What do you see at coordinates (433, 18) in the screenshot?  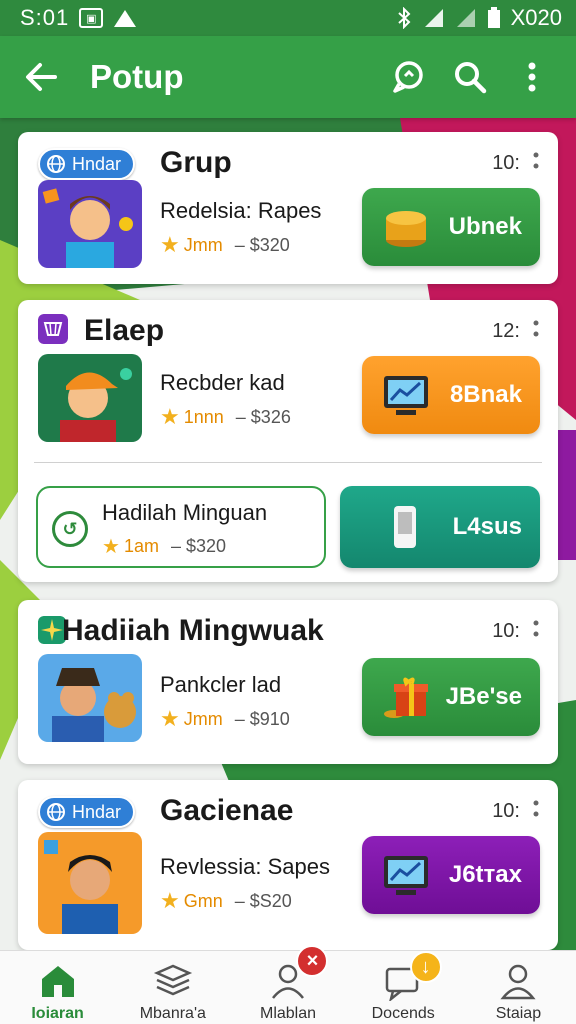 I see `signal-icon` at bounding box center [433, 18].